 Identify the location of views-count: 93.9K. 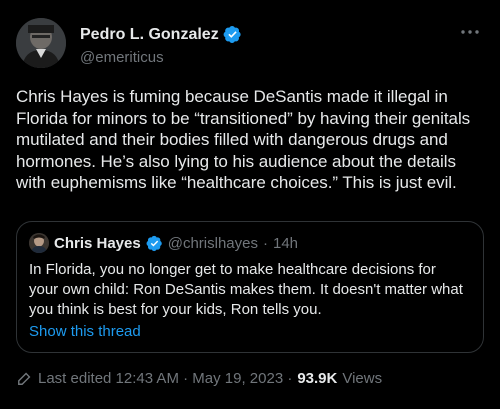
(317, 378).